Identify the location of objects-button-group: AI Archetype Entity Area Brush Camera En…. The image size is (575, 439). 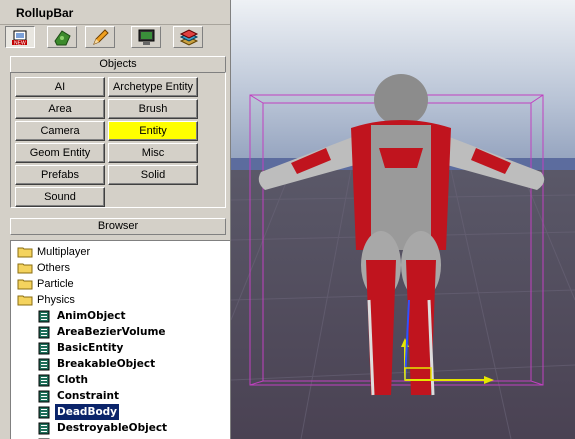
(118, 140).